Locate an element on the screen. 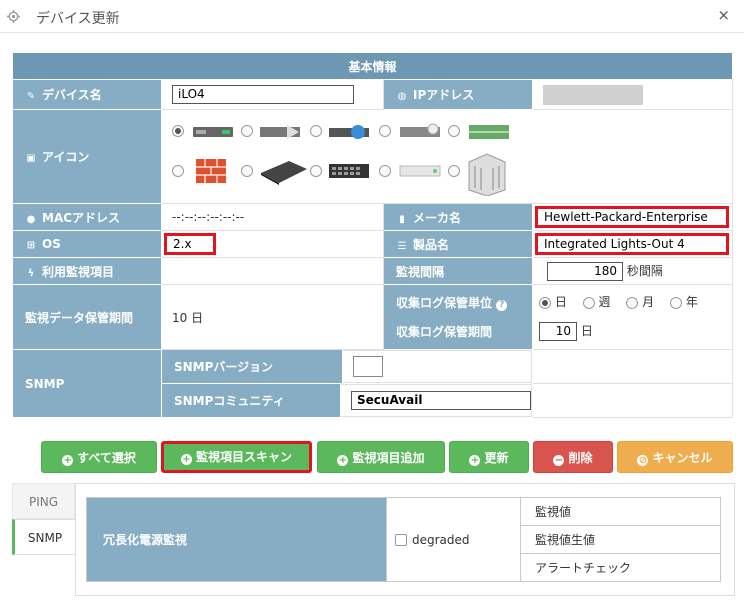 This screenshot has height=605, width=744. hardware-device-icon is located at coordinates (284, 173).